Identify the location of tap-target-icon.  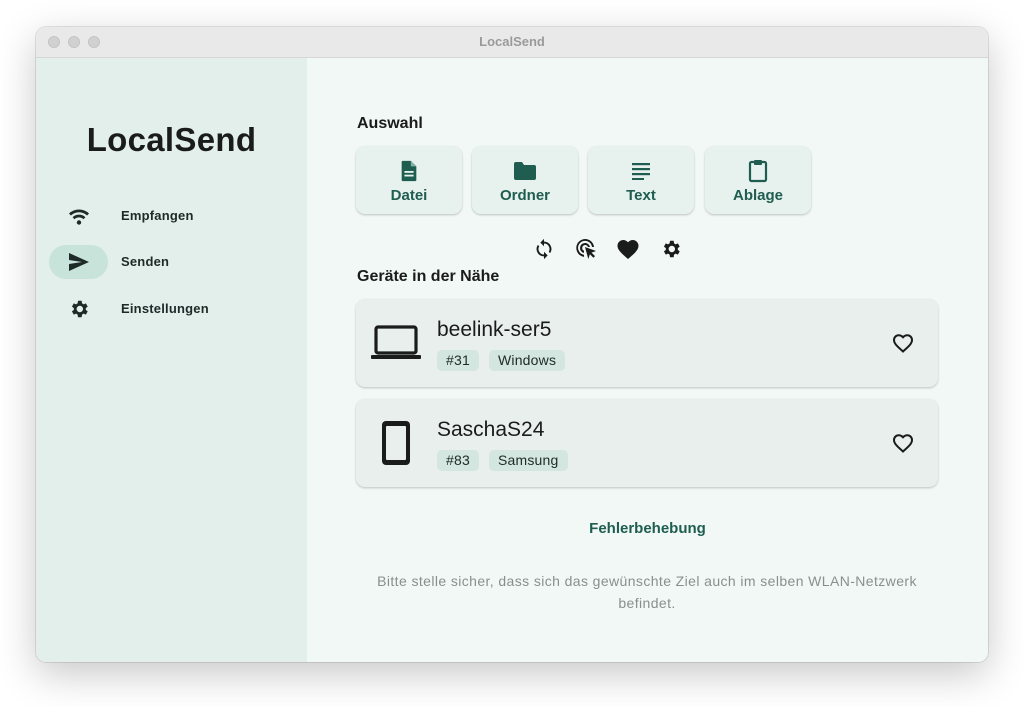
(586, 249).